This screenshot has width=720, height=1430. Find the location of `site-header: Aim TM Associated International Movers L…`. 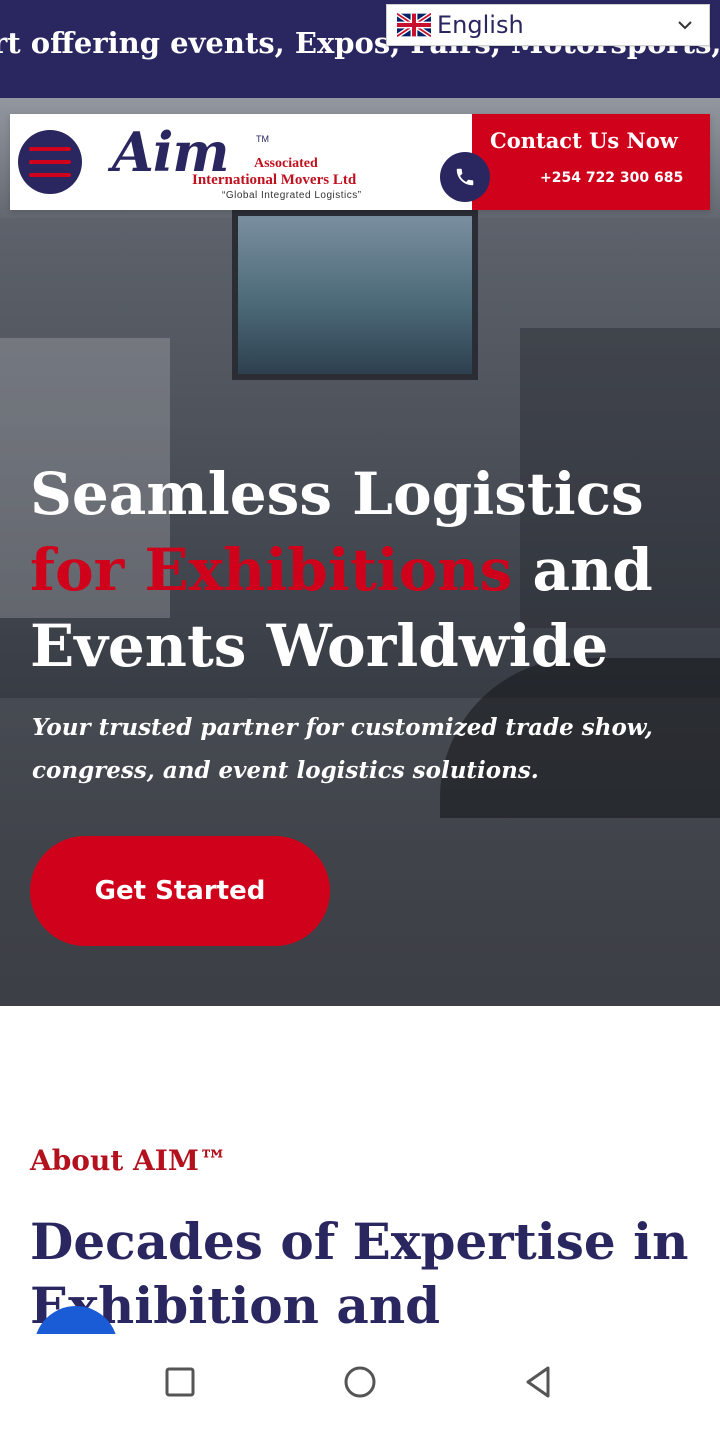

site-header: Aim TM Associated International Movers L… is located at coordinates (360, 162).